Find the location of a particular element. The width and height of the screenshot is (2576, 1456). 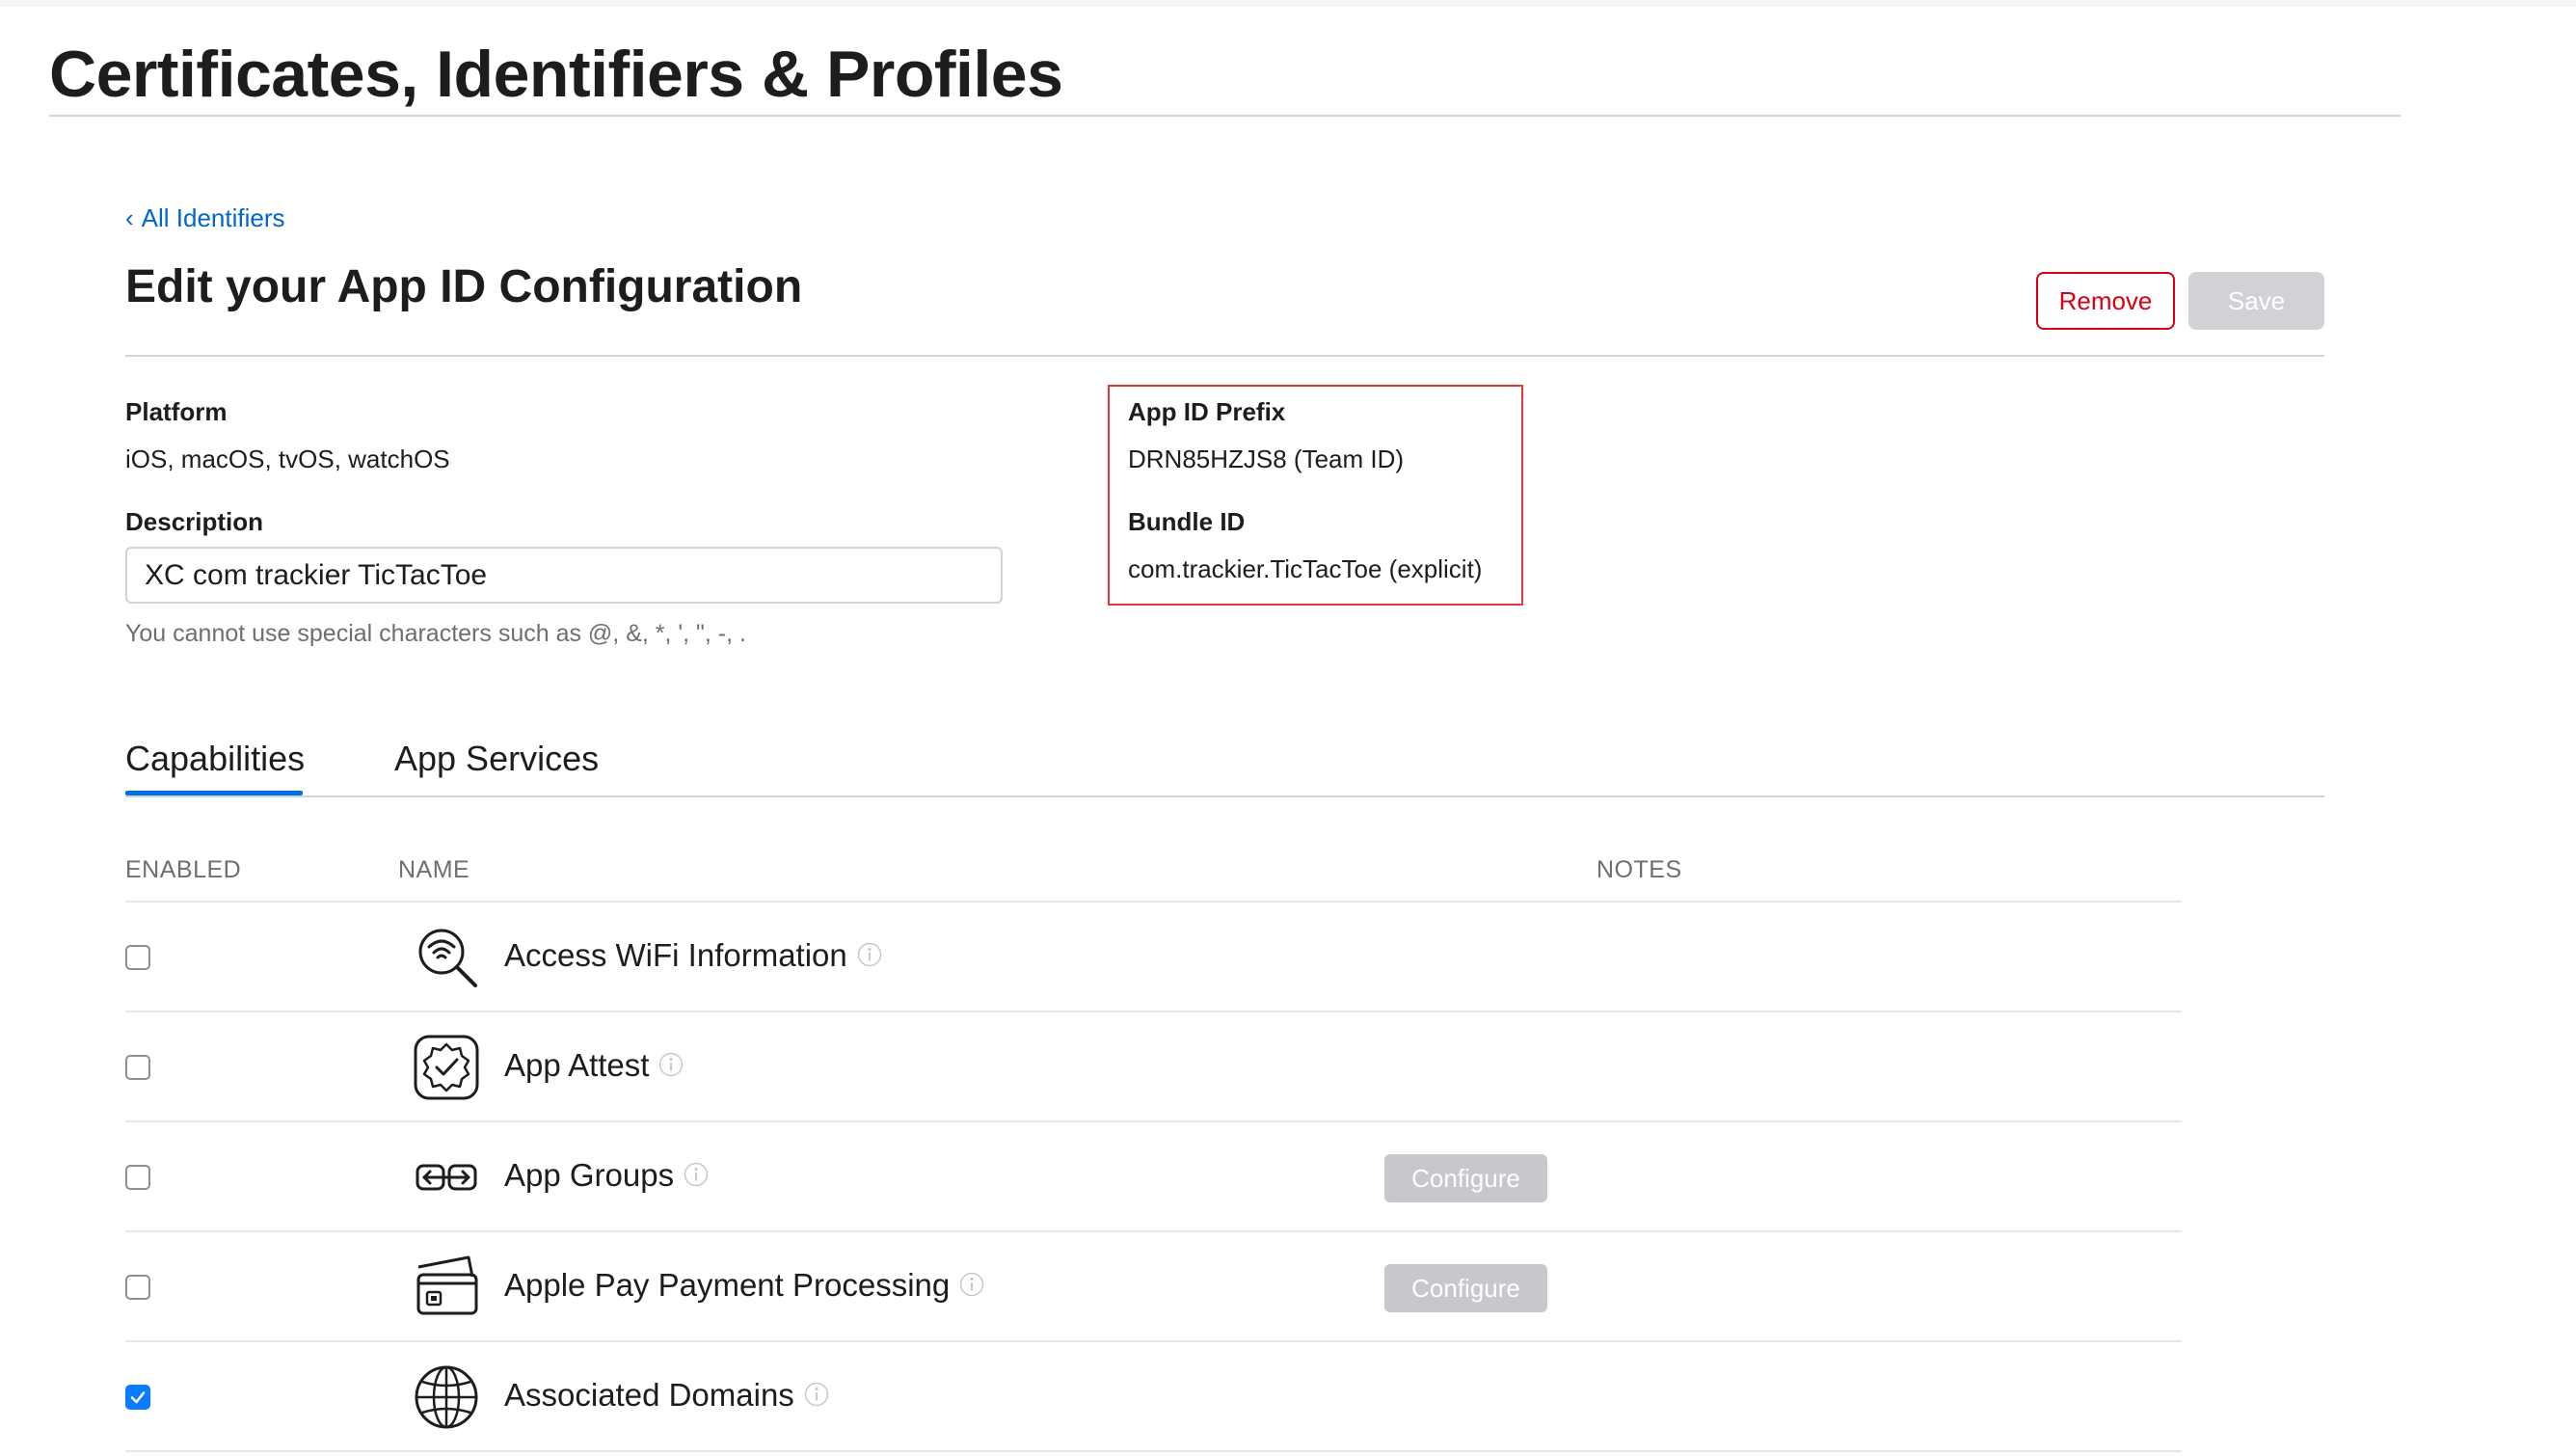

active-tab-indicator is located at coordinates (214, 793).